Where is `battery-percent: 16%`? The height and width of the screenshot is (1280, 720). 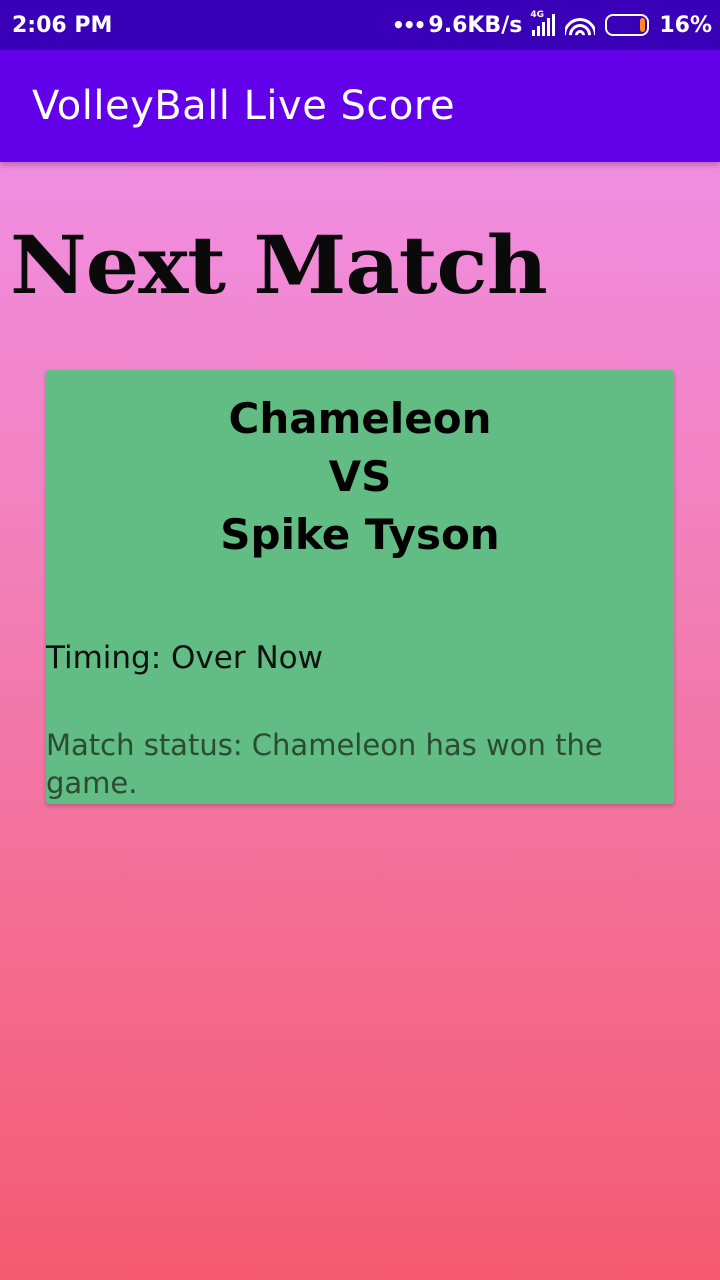 battery-percent: 16% is located at coordinates (685, 25).